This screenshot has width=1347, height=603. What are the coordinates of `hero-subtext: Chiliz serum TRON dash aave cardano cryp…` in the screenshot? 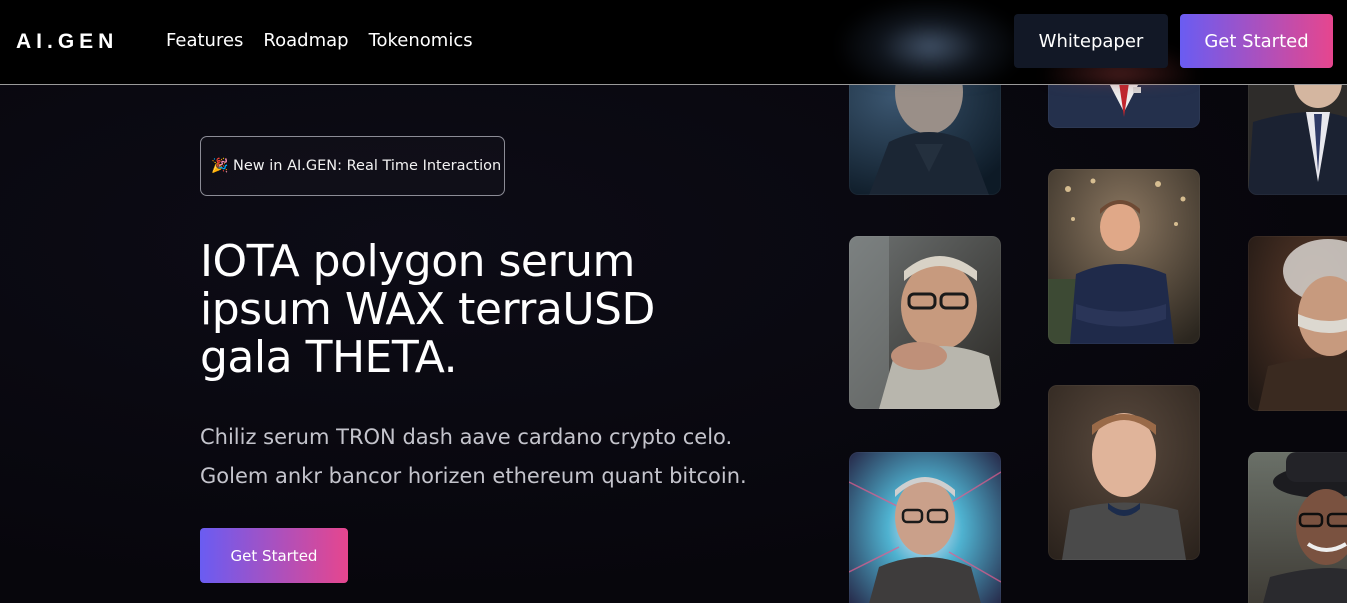 It's located at (510, 457).